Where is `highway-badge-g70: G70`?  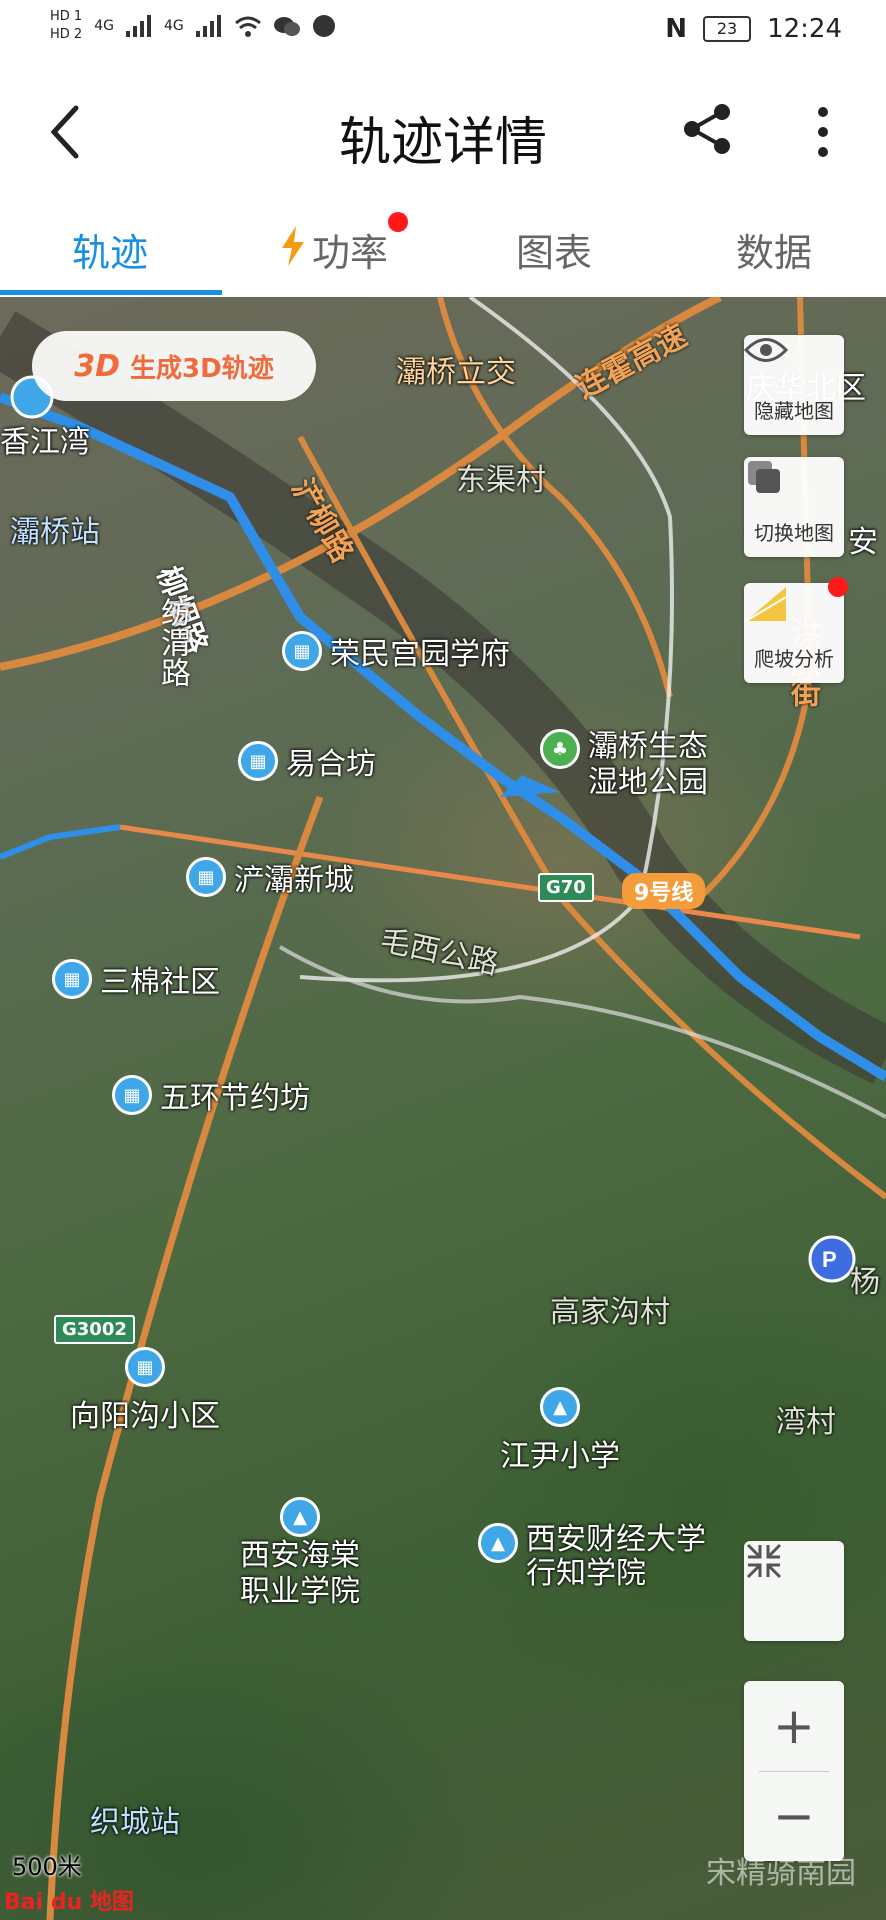 highway-badge-g70: G70 is located at coordinates (566, 887).